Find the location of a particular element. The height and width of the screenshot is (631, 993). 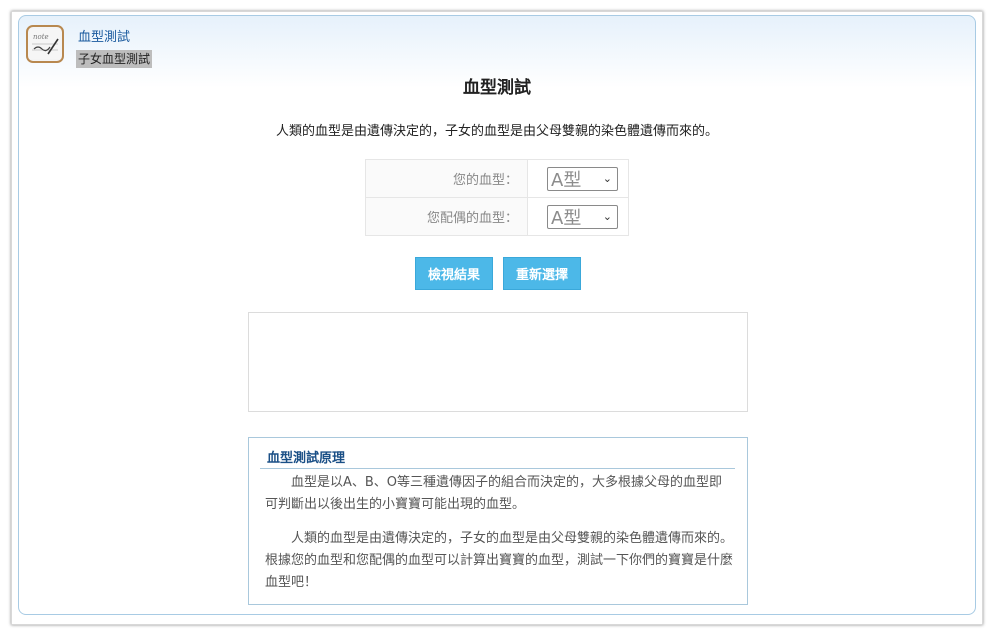

intro-text: 人類的血型是由遺傳決定的，子女的血型是由父母雙親的染色體遺傳而來的。 is located at coordinates (496, 131).